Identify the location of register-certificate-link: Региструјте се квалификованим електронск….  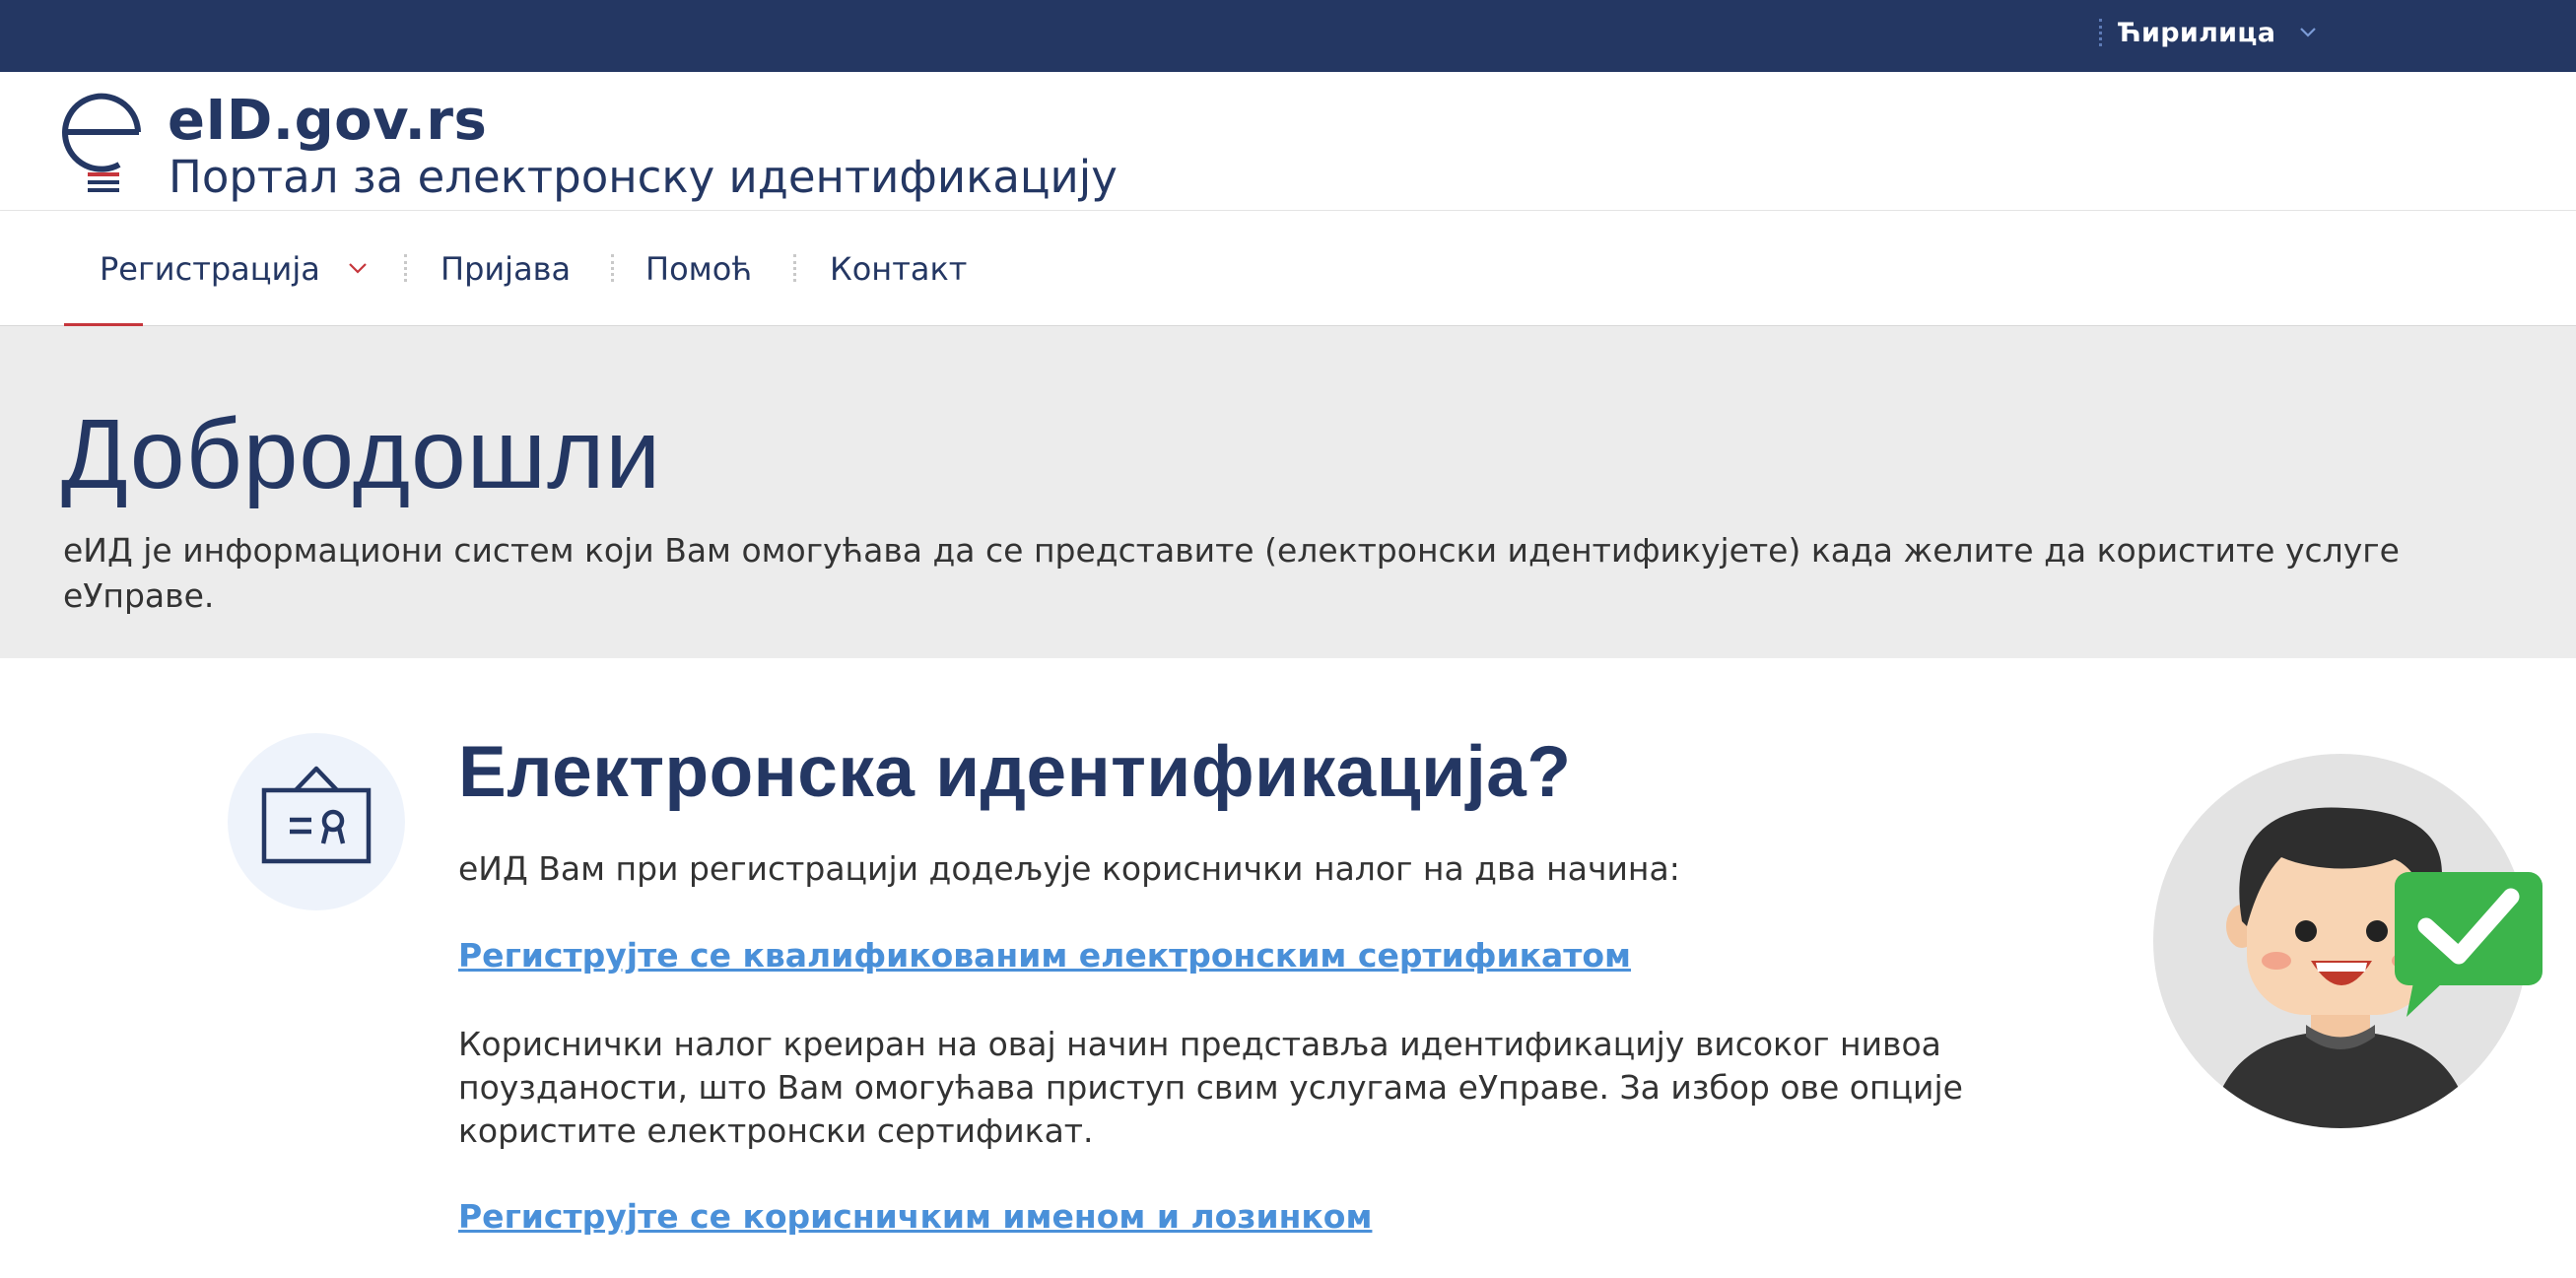
(1044, 955).